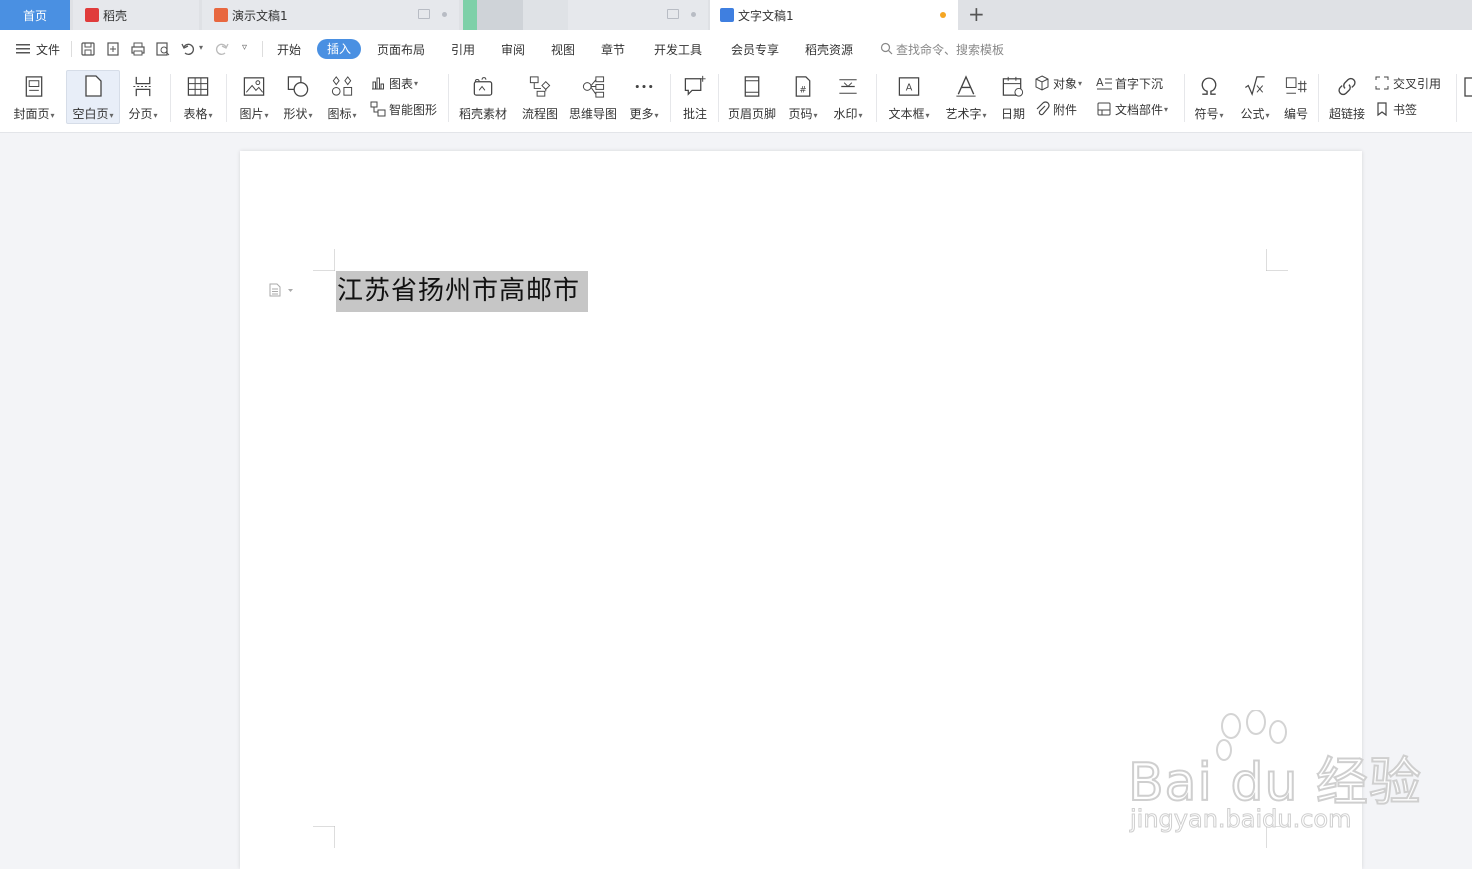 Image resolution: width=1472 pixels, height=869 pixels. I want to click on watermark-brand: Bai du 经验, so click(1275, 783).